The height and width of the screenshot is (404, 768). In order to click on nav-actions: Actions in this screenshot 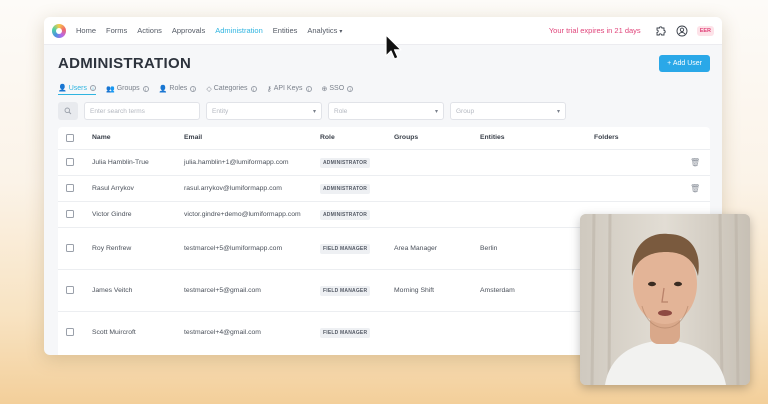, I will do `click(149, 30)`.